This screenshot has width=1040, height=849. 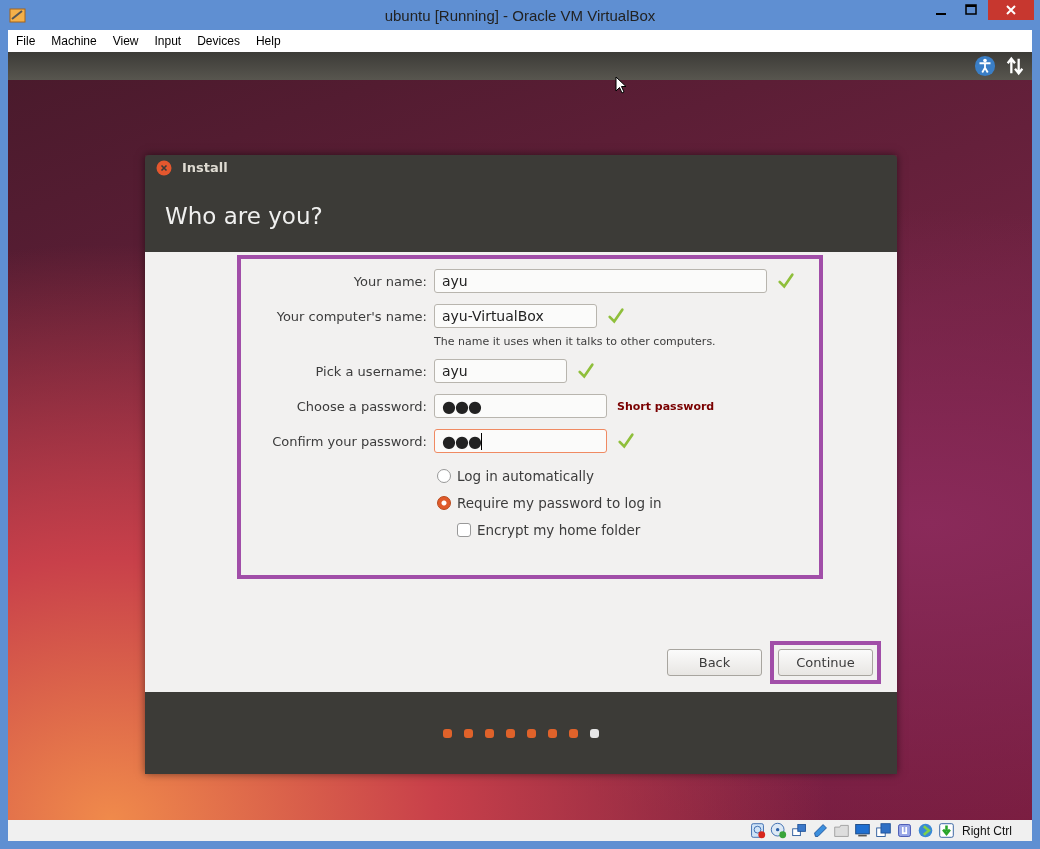 I want to click on error-message: Short password, so click(x=666, y=406).